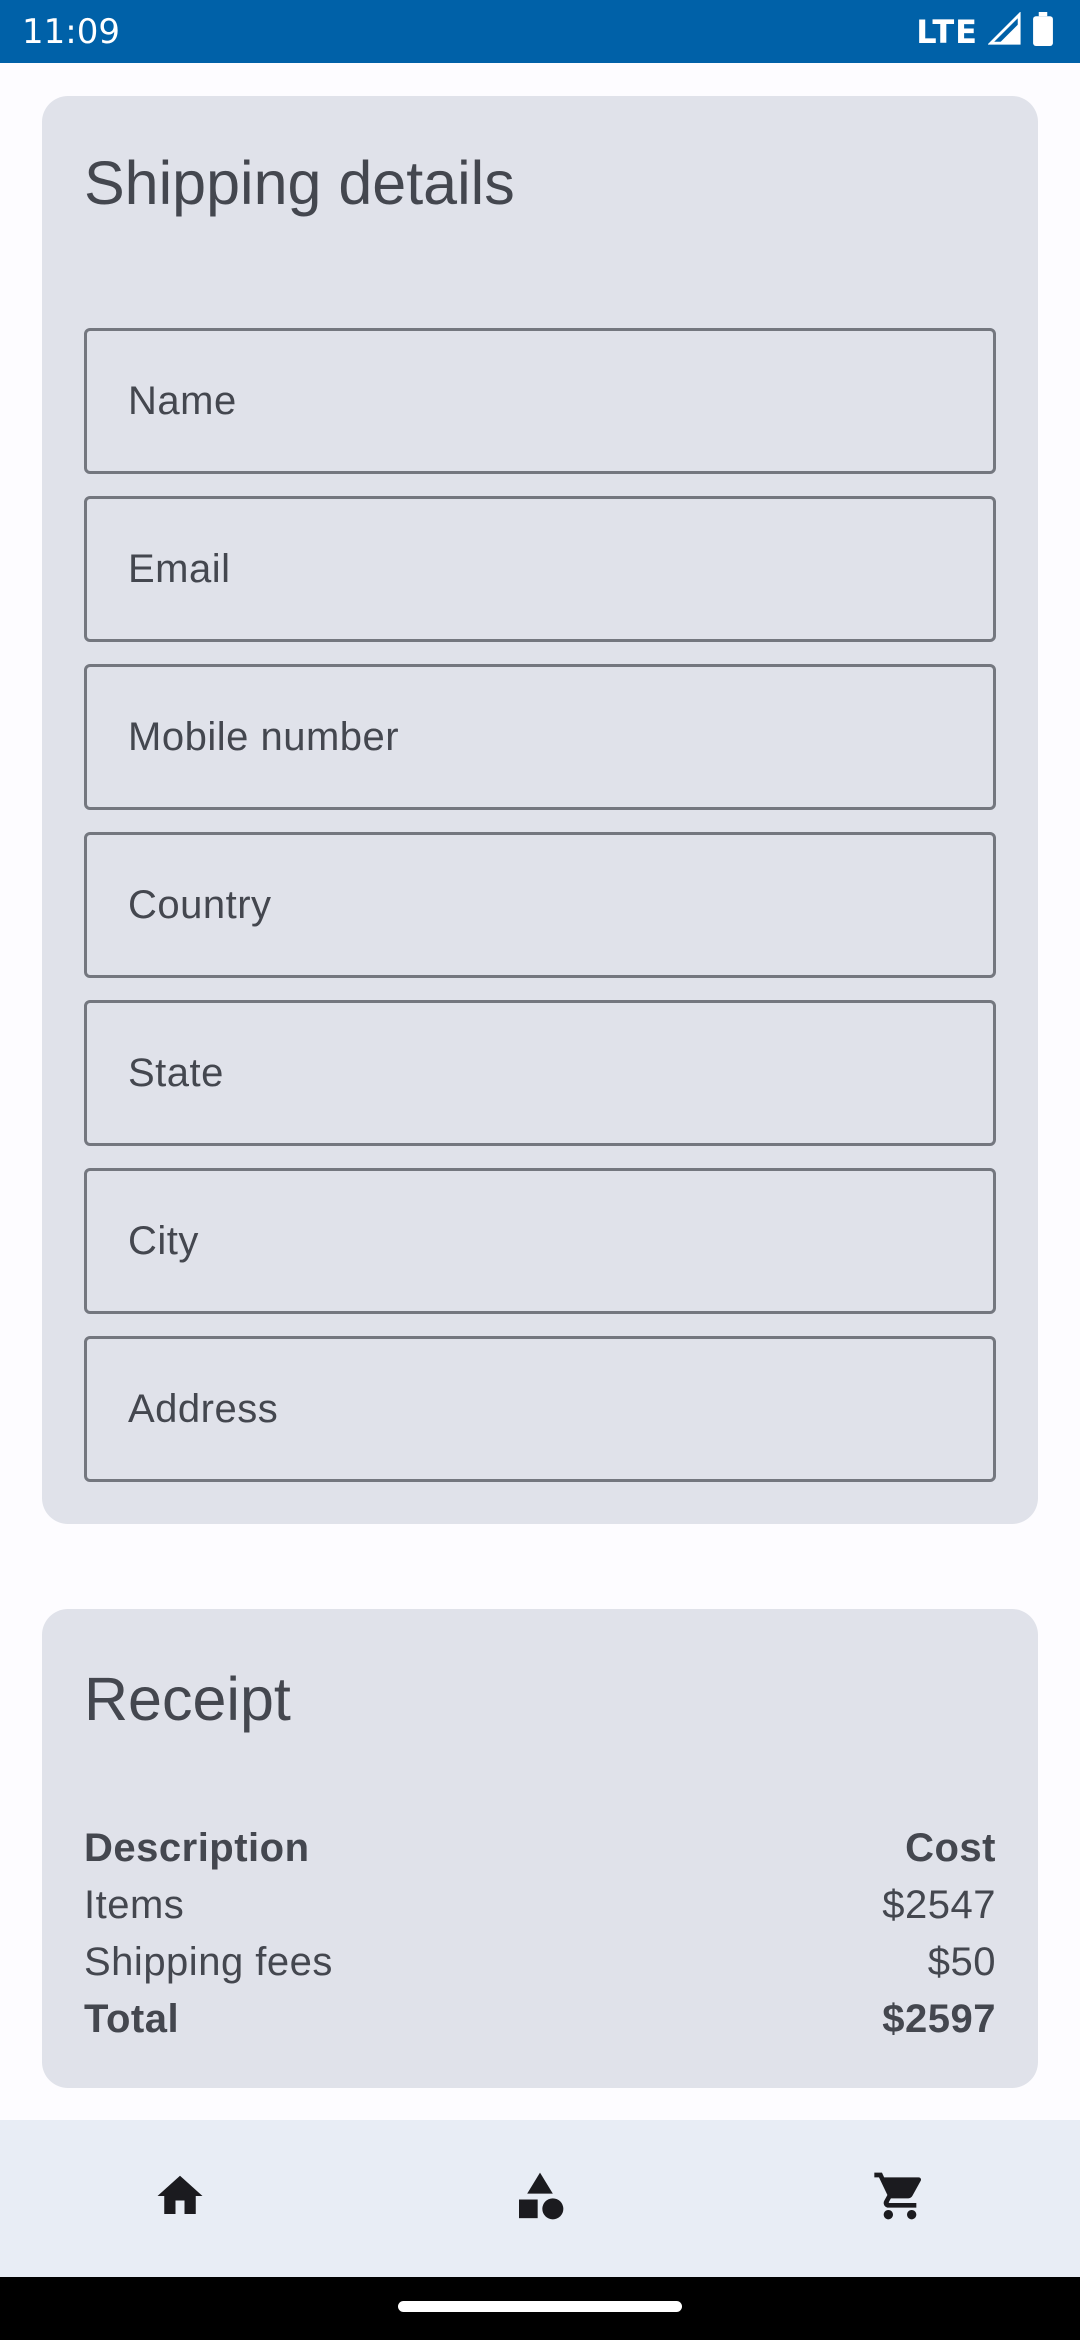 Image resolution: width=1080 pixels, height=2340 pixels. Describe the element at coordinates (299, 183) in the screenshot. I see `shipping-details-title: Shipping details` at that location.